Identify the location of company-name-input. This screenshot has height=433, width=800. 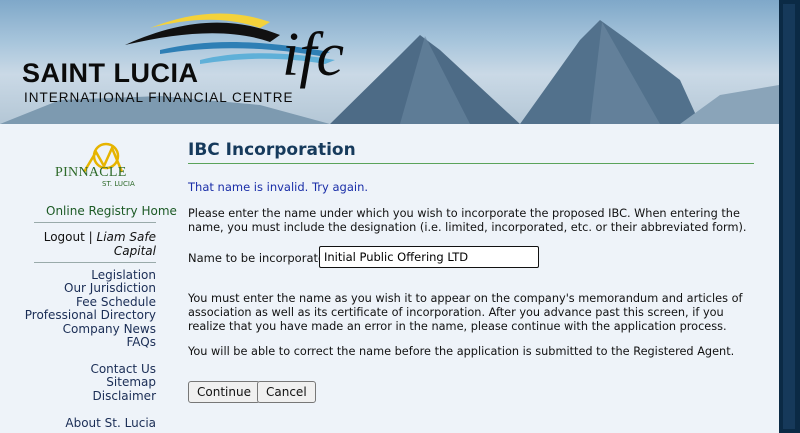
(429, 257).